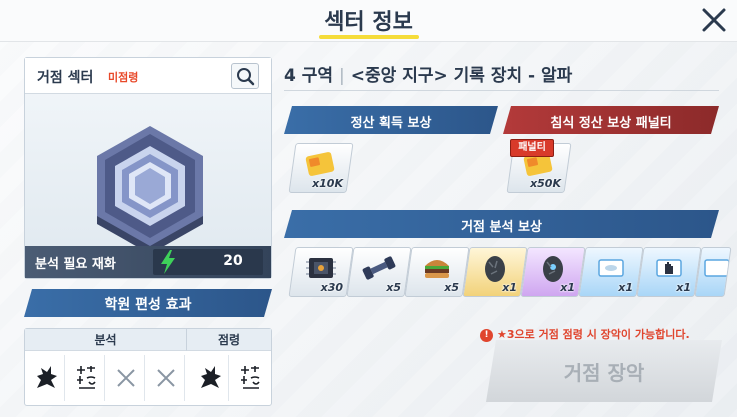 The height and width of the screenshot is (417, 737). Describe the element at coordinates (437, 269) in the screenshot. I see `burger-icon` at that location.